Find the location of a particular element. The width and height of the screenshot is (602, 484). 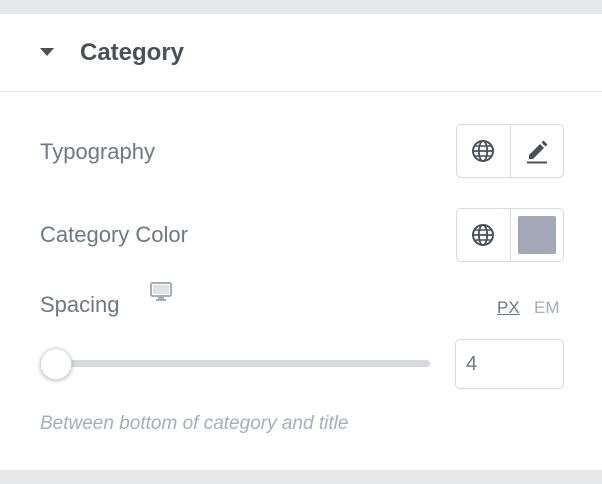

color-swatch is located at coordinates (536, 235).